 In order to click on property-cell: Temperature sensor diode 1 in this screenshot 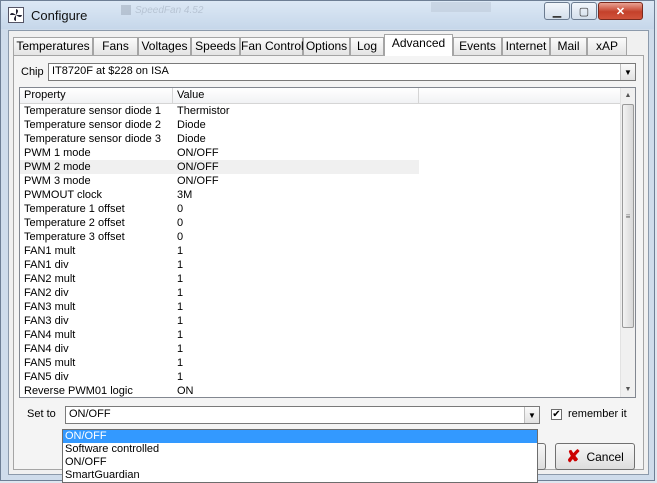, I will do `click(92, 111)`.